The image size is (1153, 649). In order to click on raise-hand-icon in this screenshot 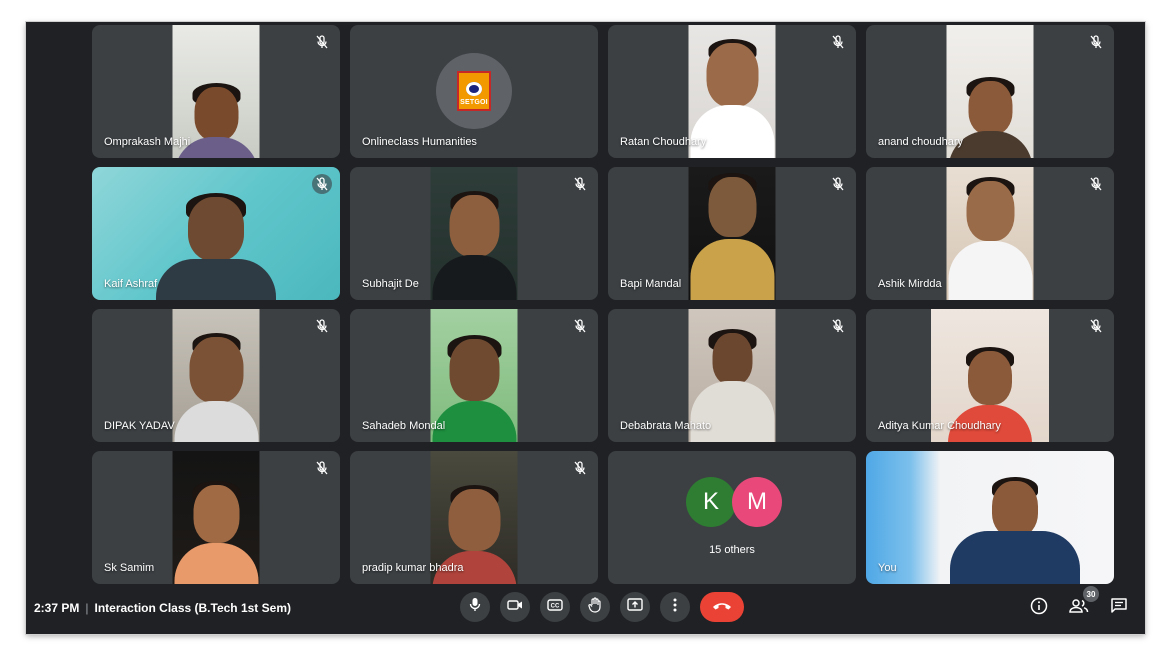, I will do `click(595, 607)`.